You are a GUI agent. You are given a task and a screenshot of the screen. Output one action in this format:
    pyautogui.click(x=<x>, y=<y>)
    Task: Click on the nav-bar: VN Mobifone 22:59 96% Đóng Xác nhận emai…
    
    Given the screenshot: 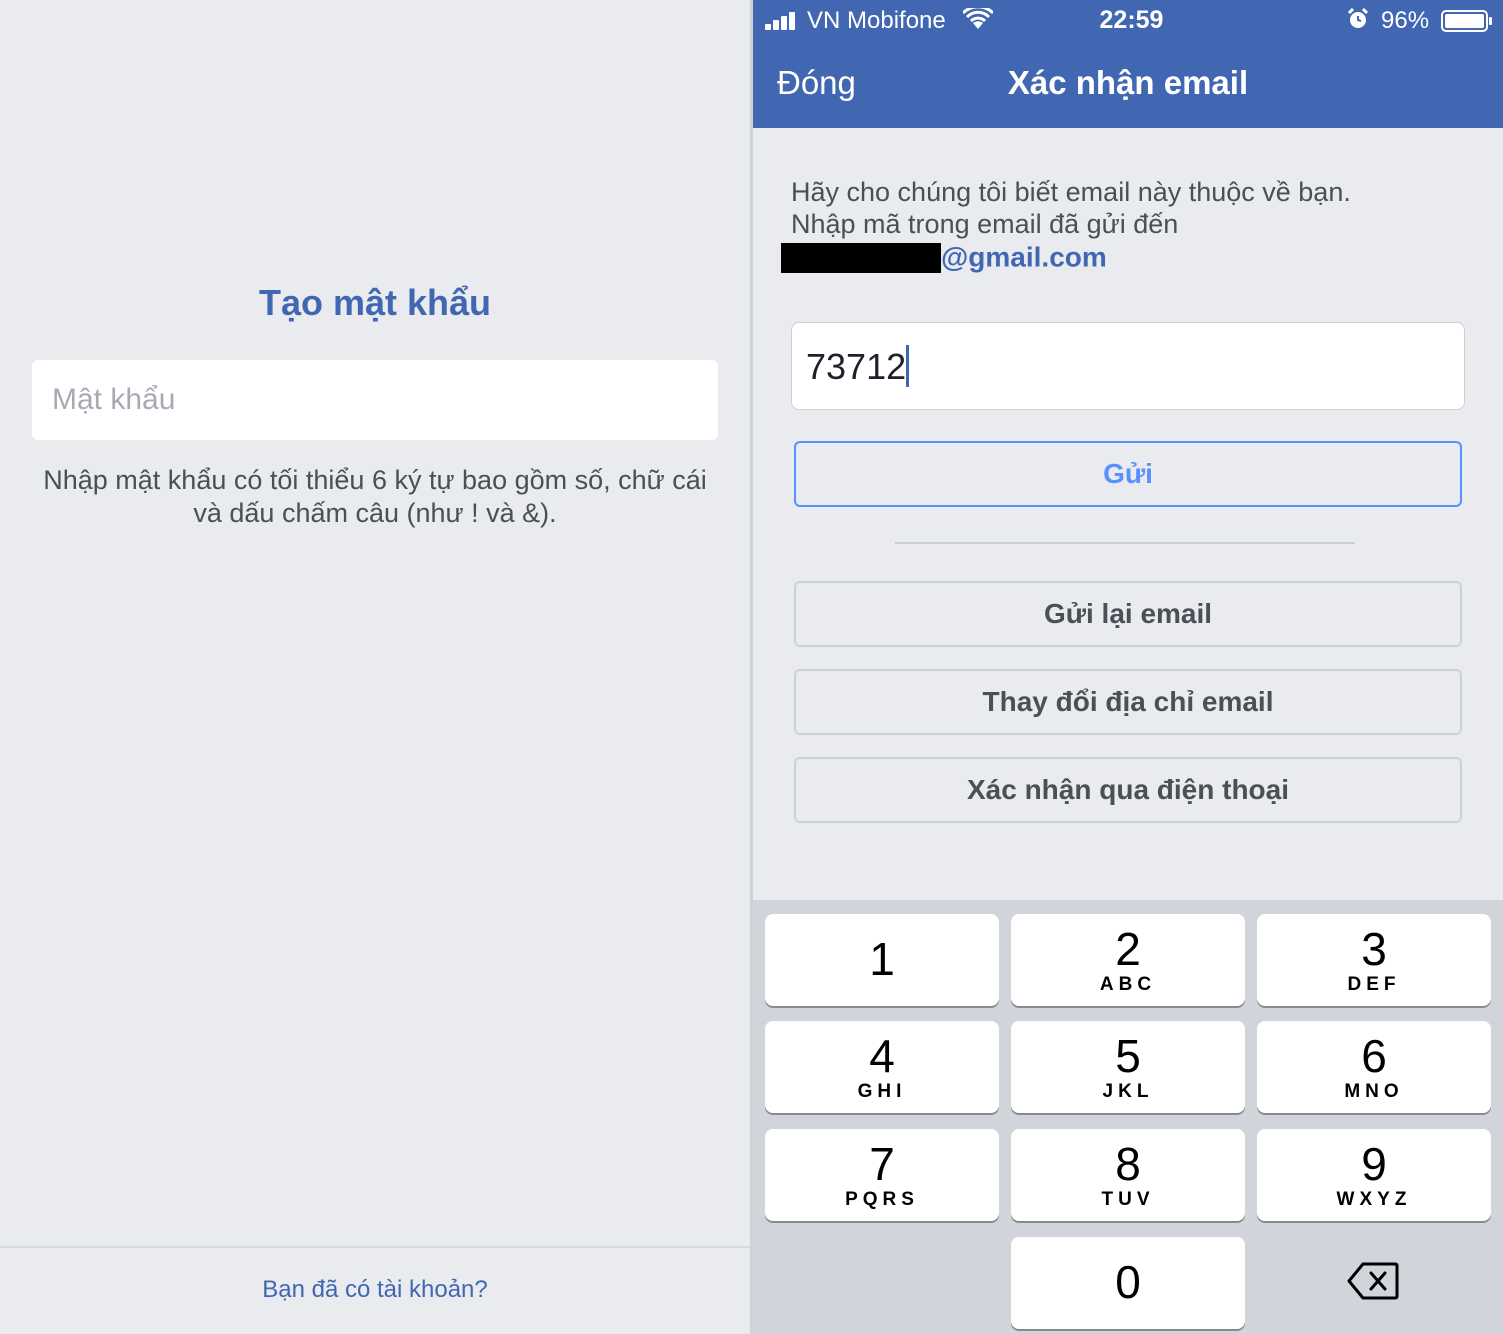 What is the action you would take?
    pyautogui.click(x=1128, y=64)
    